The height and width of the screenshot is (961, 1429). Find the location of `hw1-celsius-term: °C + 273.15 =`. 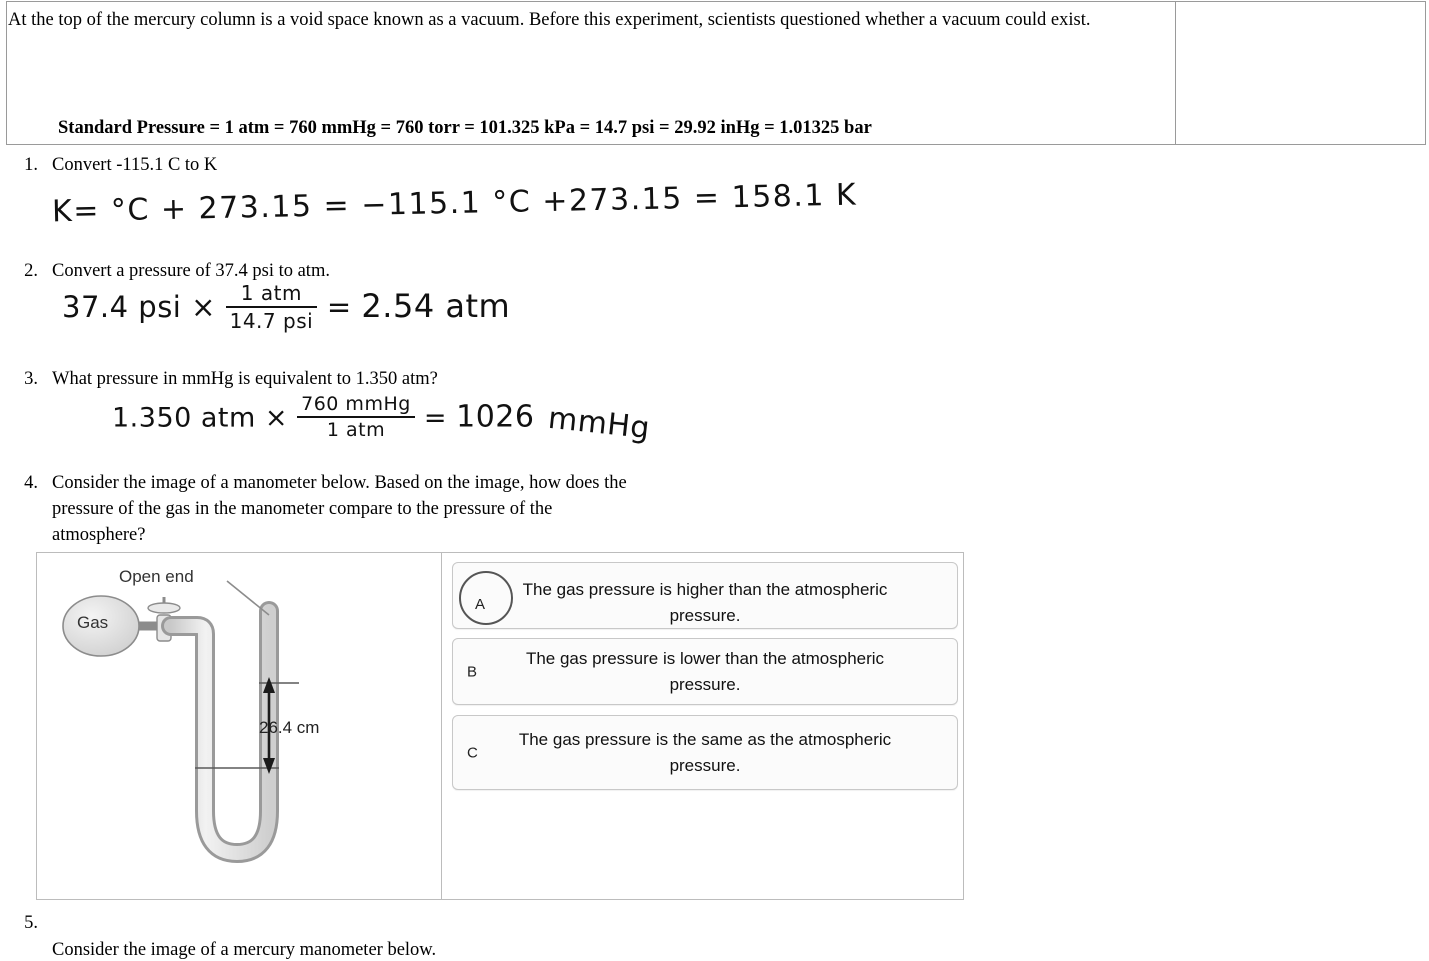

hw1-celsius-term: °C + 273.15 = is located at coordinates (230, 208).